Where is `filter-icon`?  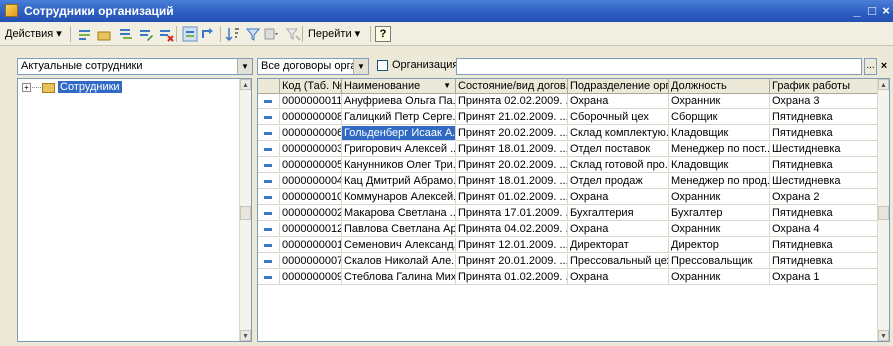
filter-icon is located at coordinates (253, 34).